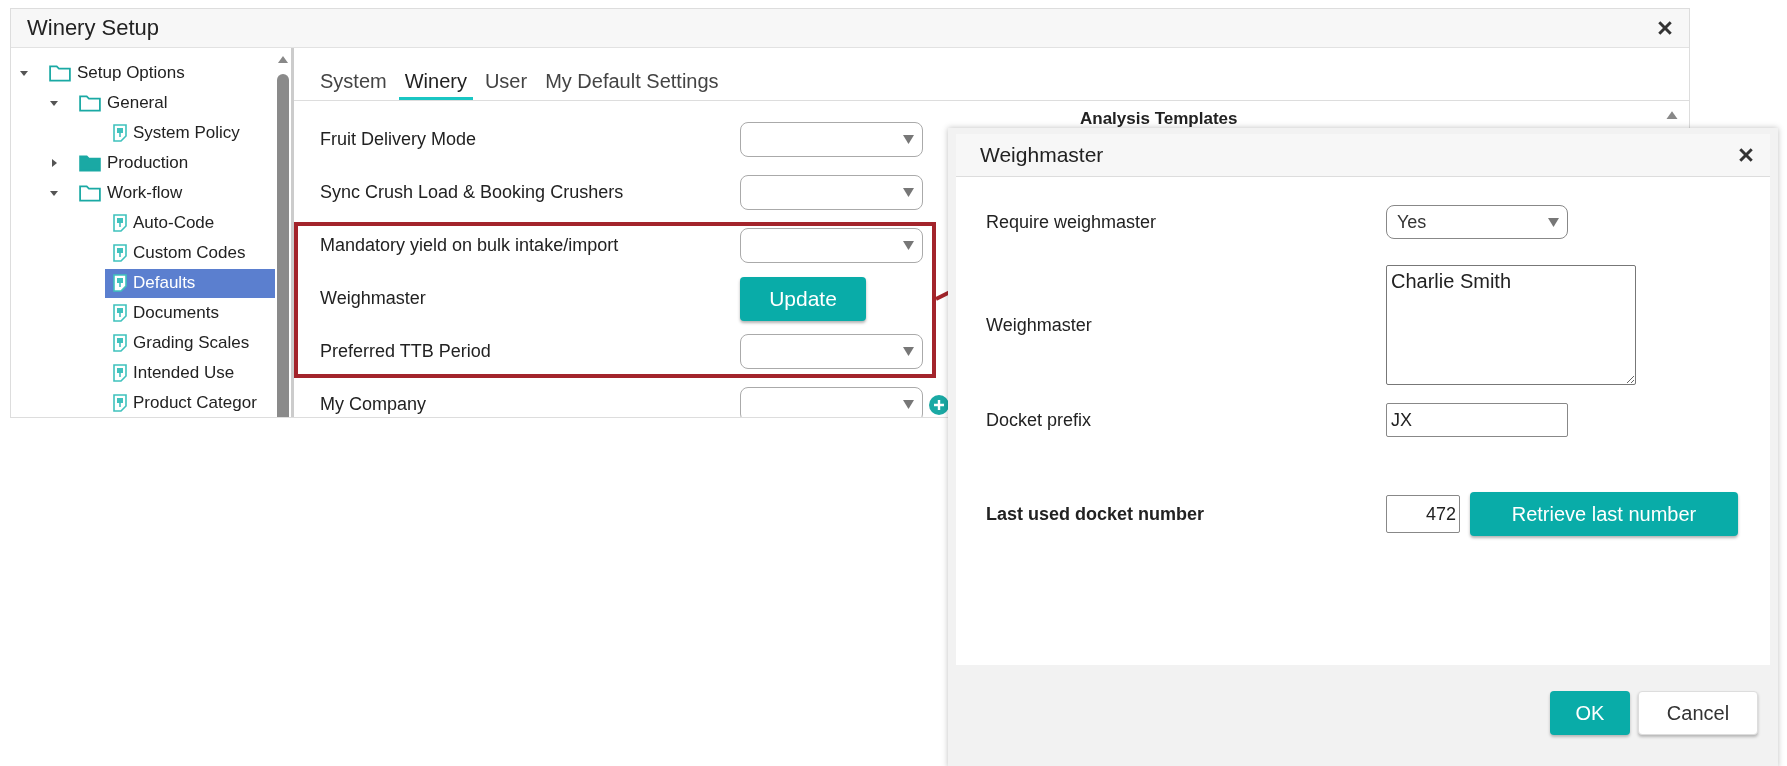  What do you see at coordinates (1039, 420) in the screenshot?
I see `field-label: Docket prefix` at bounding box center [1039, 420].